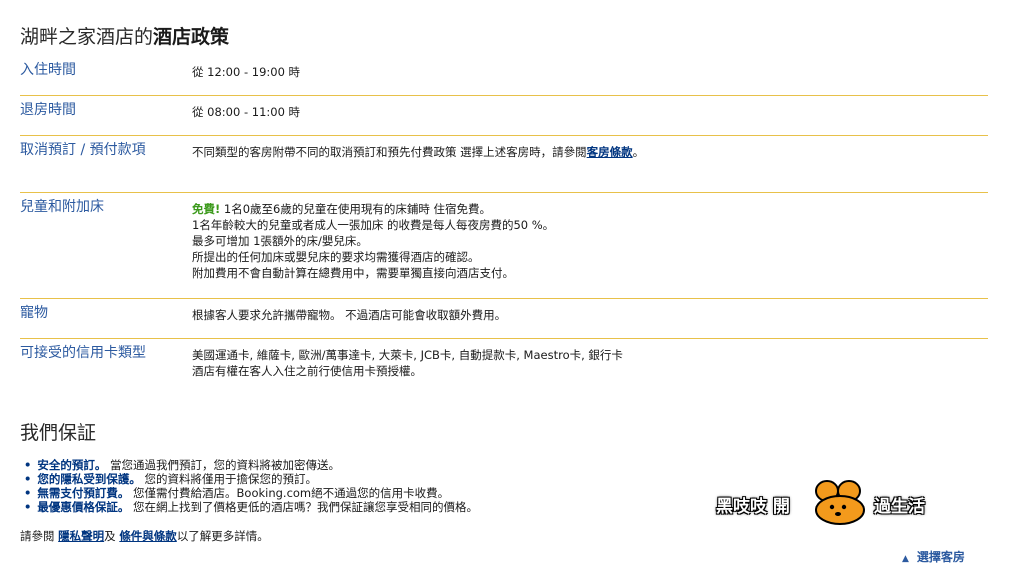  What do you see at coordinates (83, 150) in the screenshot?
I see `policy-label-cancellation: 取消預訂 / 預付款項` at bounding box center [83, 150].